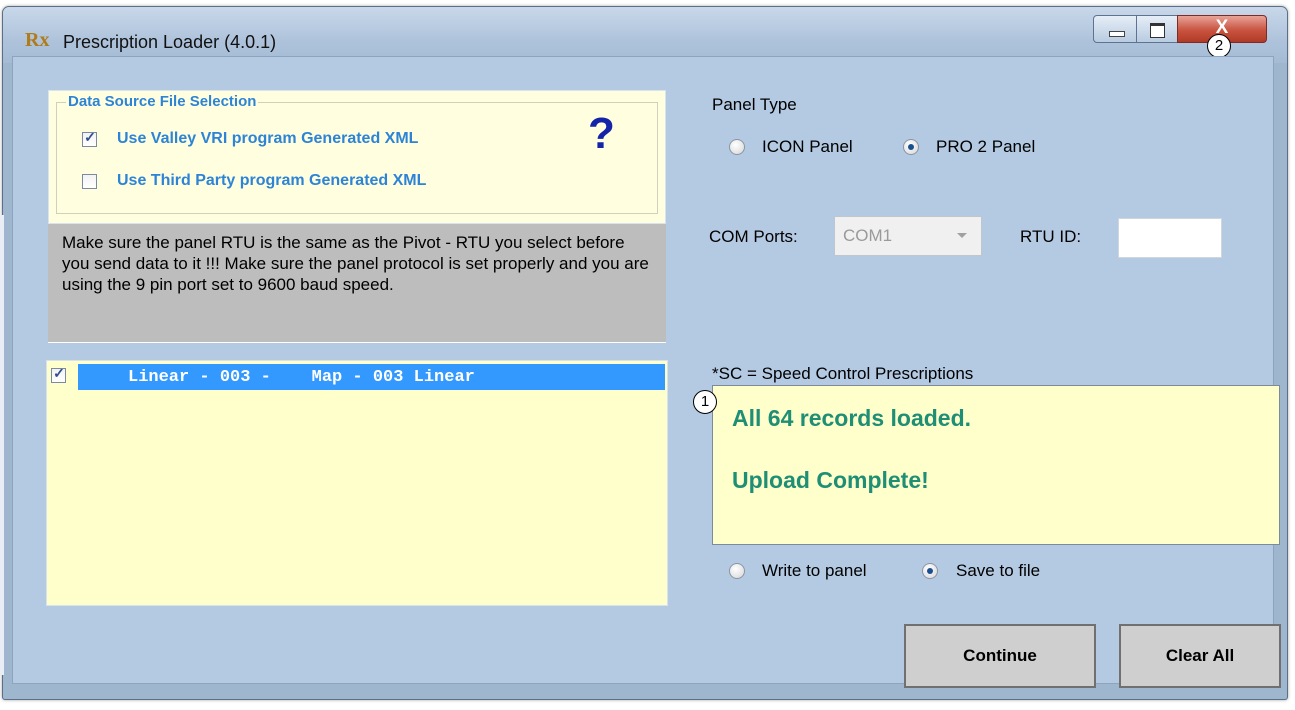  Describe the element at coordinates (830, 480) in the screenshot. I see `status-upload-complete: Upload Complete!` at that location.